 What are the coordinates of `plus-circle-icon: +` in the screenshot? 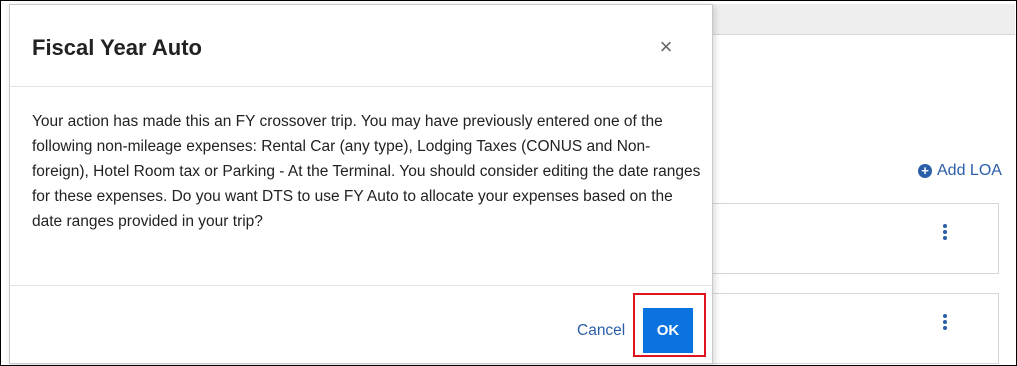 It's located at (925, 171).